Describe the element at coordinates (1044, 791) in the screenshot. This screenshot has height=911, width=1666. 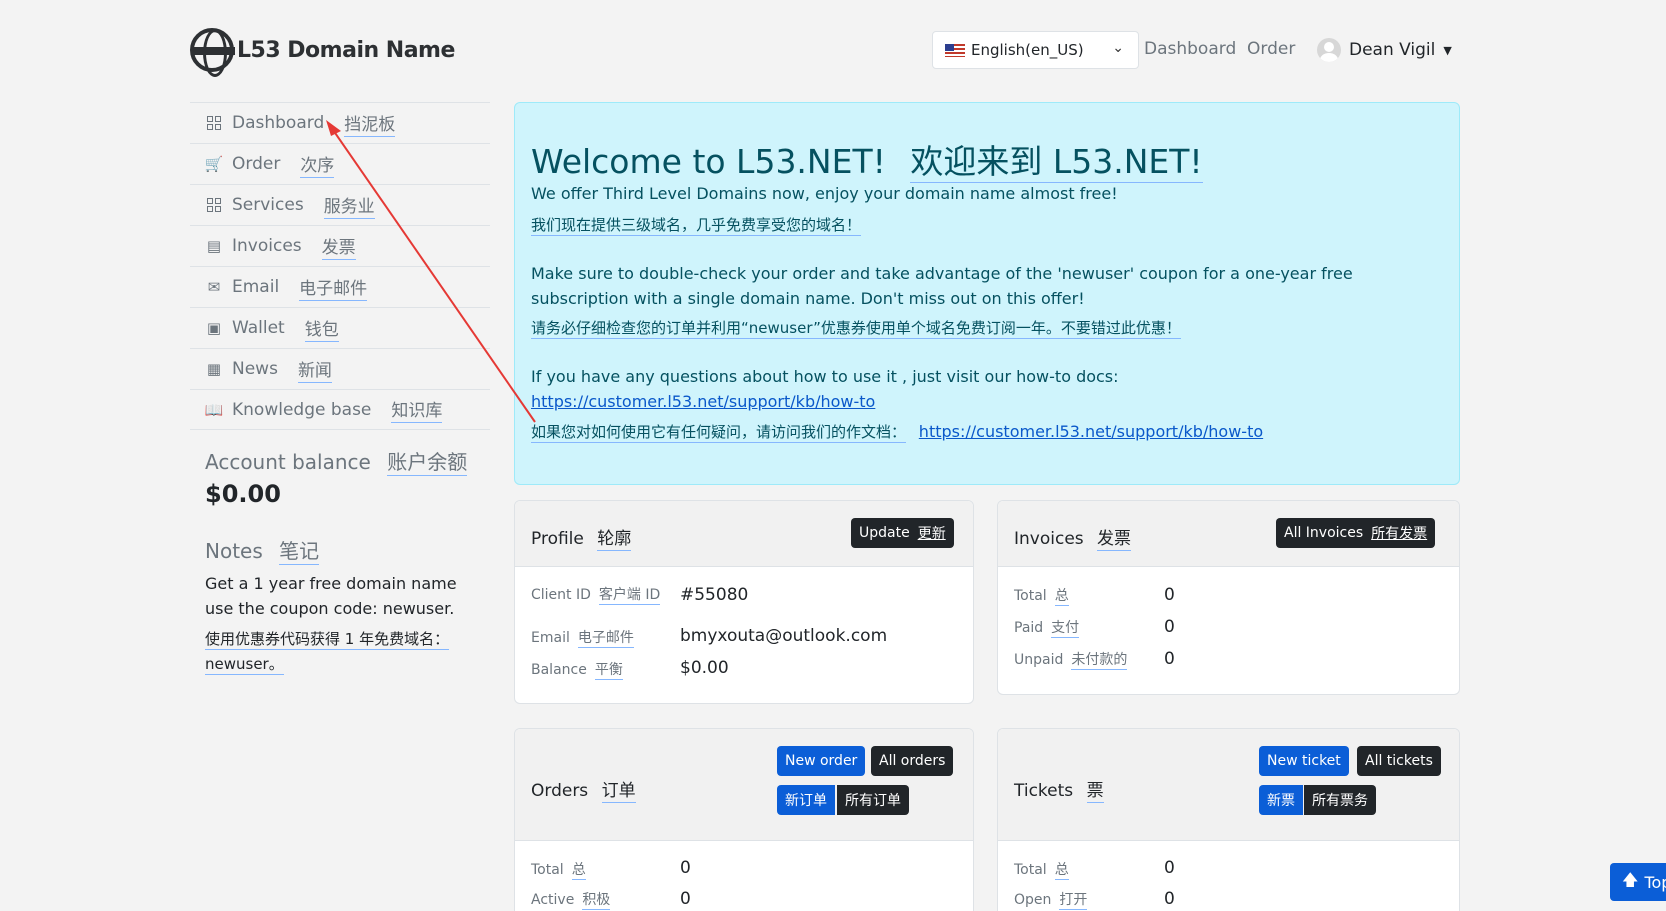
I see `tickets-title-text: Tickets` at that location.